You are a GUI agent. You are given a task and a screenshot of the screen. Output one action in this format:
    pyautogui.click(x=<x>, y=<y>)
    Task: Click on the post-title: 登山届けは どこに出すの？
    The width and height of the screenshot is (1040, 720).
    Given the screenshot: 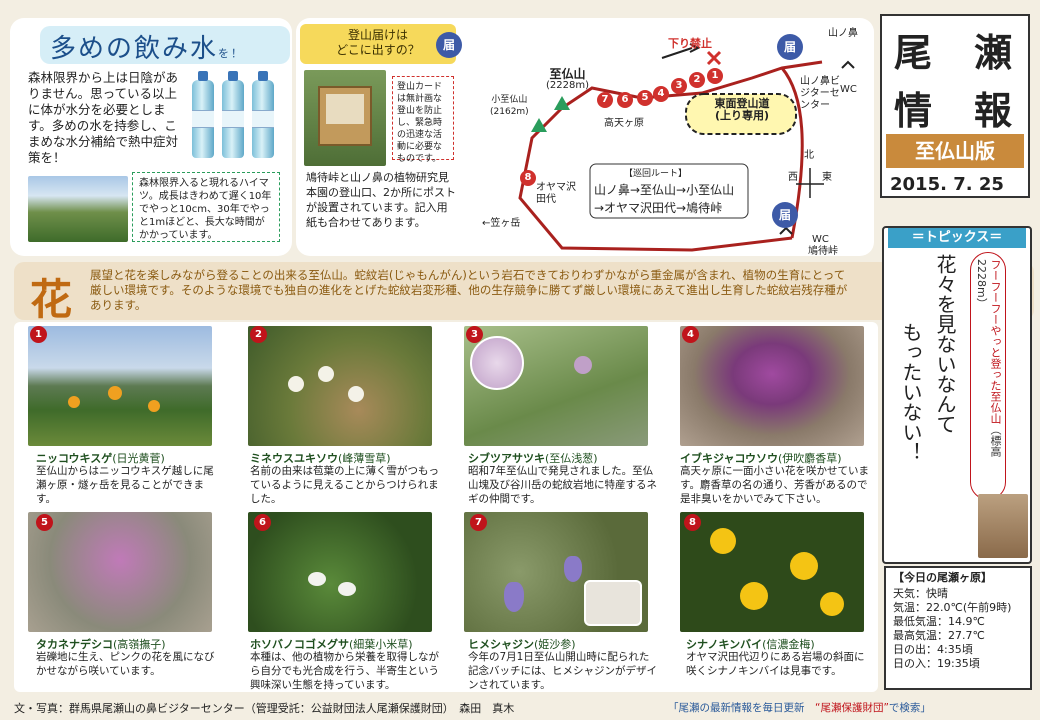 What is the action you would take?
    pyautogui.click(x=378, y=44)
    